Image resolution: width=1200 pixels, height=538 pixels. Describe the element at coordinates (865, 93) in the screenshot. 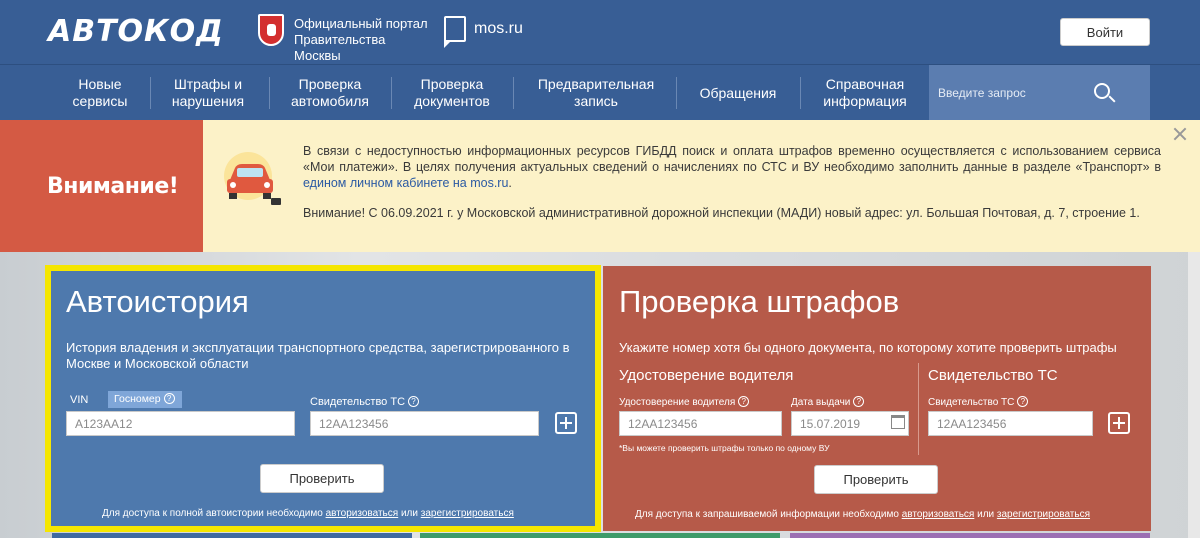

I see `nav-reference: Справочная информация` at that location.